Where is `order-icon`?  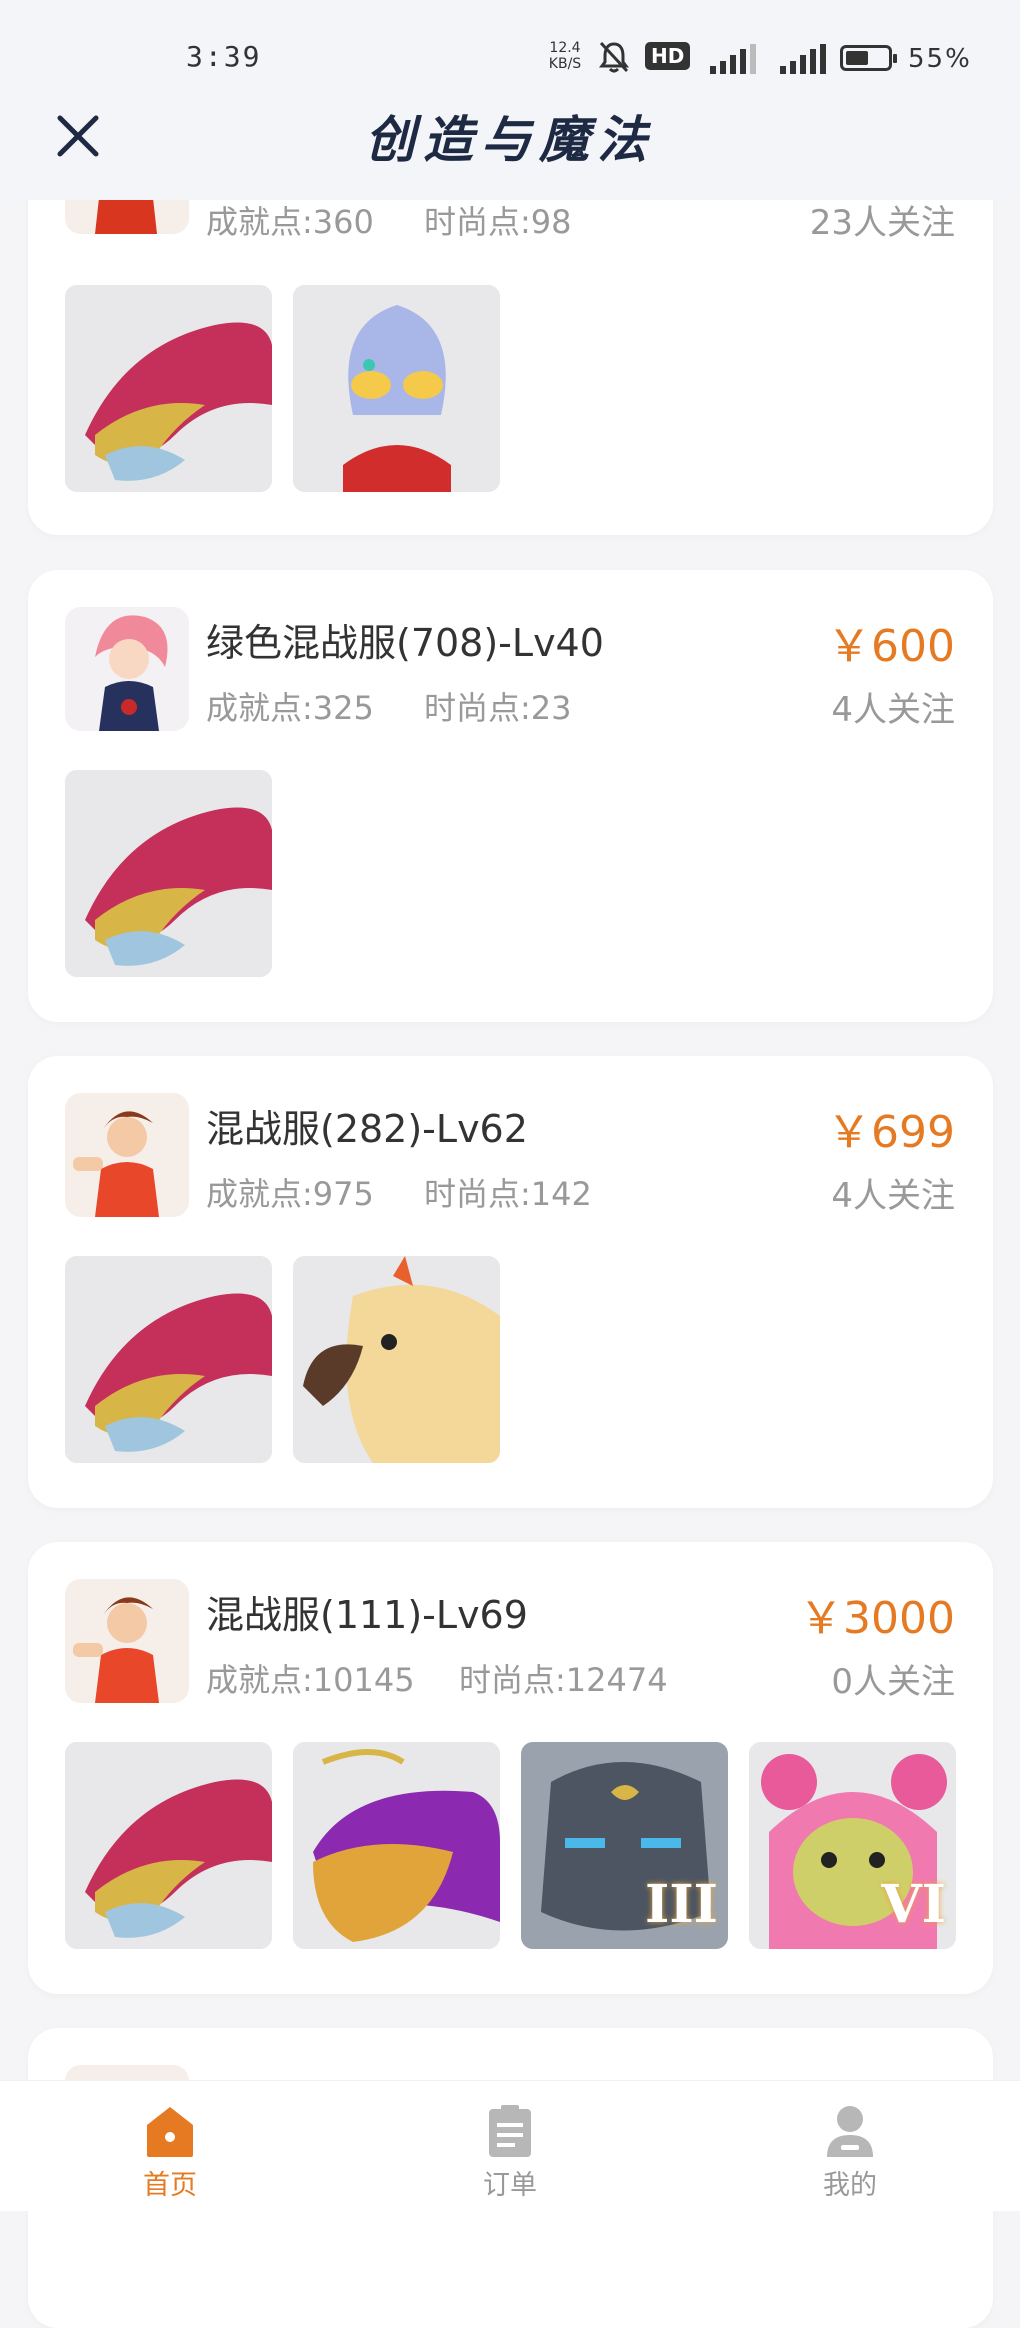
order-icon is located at coordinates (510, 2131).